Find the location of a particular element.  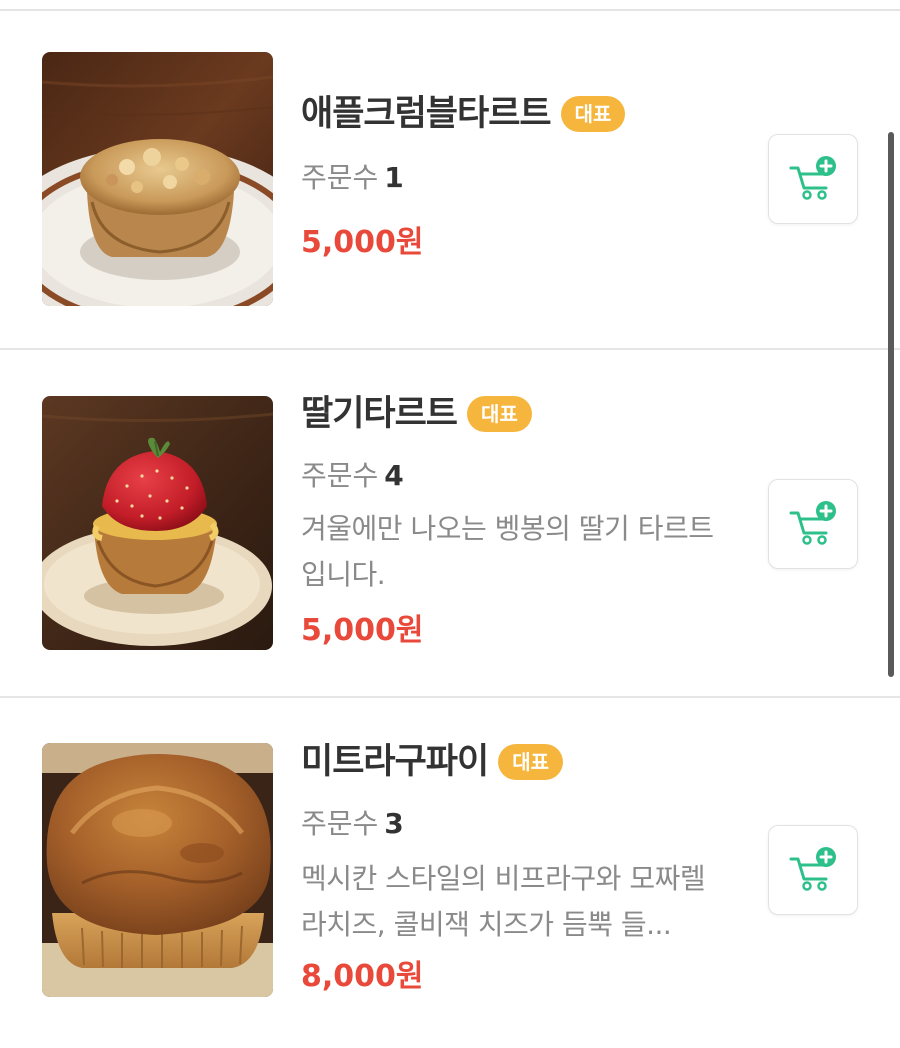

title-row: 딸기타르트 대표 is located at coordinates (416, 414).